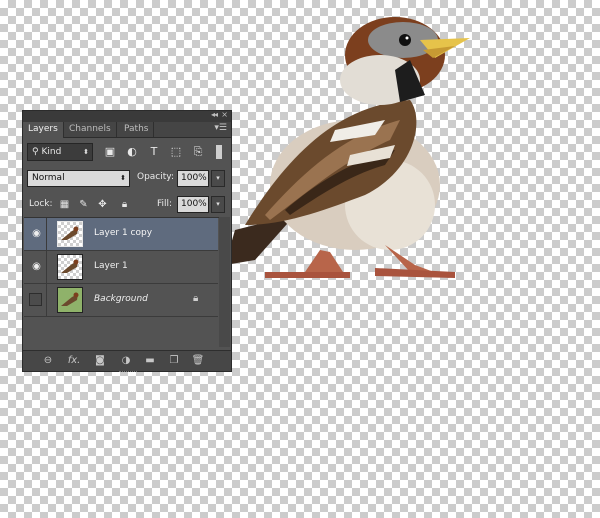 The image size is (600, 518). Describe the element at coordinates (110, 152) in the screenshot. I see `pixel-filter-icon: ▣` at that location.